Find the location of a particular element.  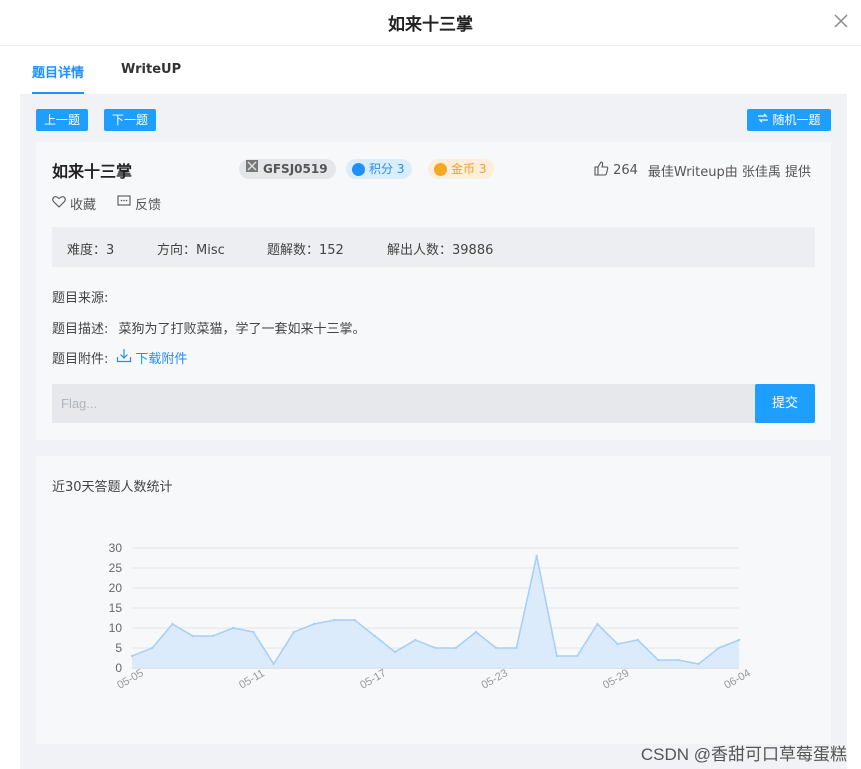

score-text: 积分 3 is located at coordinates (387, 169).